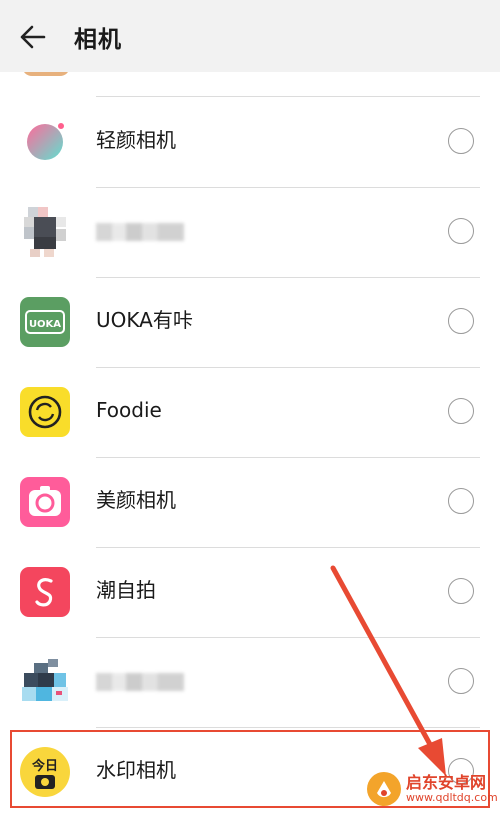  What do you see at coordinates (452, 797) in the screenshot?
I see `watermark-url: www.qdltdq.com` at bounding box center [452, 797].